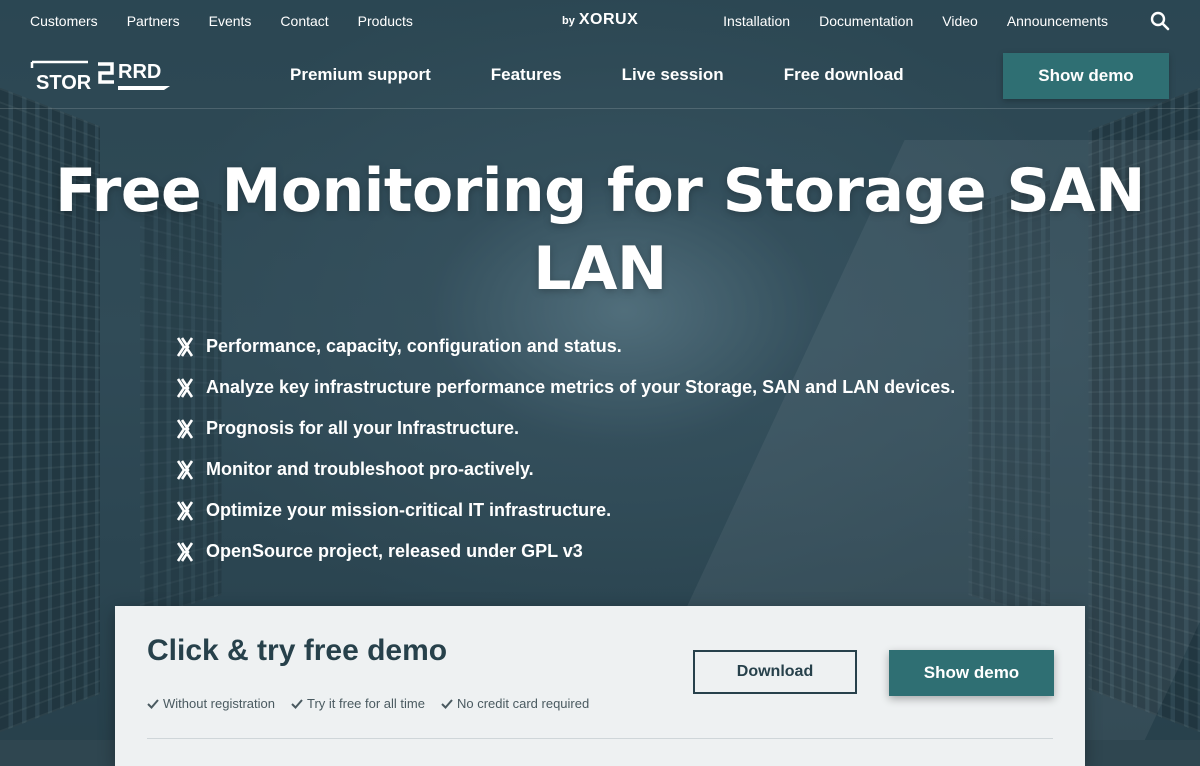  What do you see at coordinates (960, 21) in the screenshot?
I see `top-link-video: Video` at bounding box center [960, 21].